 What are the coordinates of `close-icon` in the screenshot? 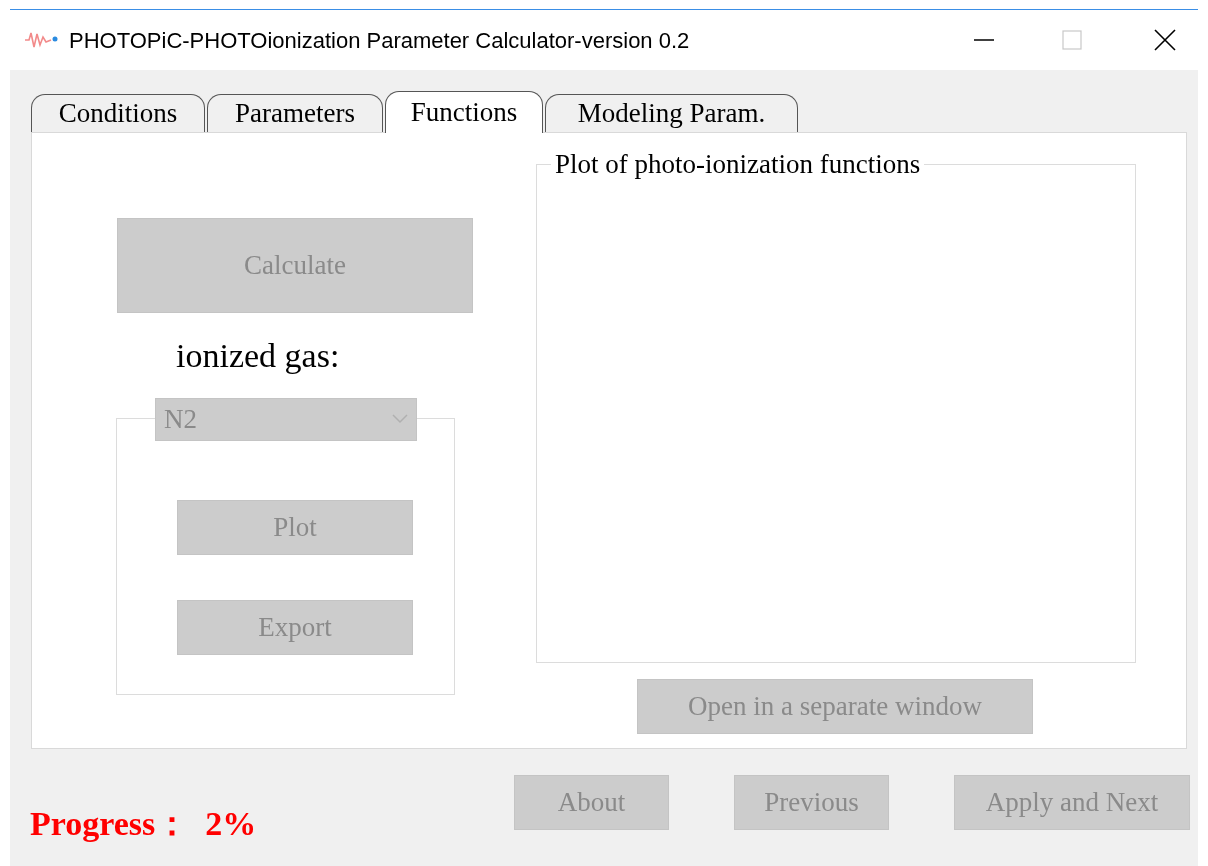 It's located at (1165, 40).